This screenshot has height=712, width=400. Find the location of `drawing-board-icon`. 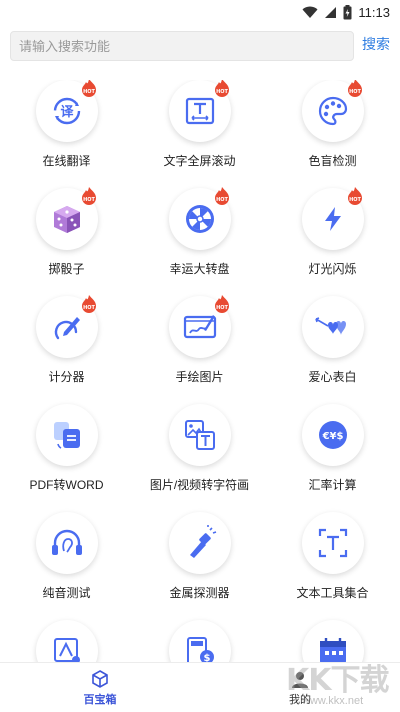

drawing-board-icon is located at coordinates (200, 327).